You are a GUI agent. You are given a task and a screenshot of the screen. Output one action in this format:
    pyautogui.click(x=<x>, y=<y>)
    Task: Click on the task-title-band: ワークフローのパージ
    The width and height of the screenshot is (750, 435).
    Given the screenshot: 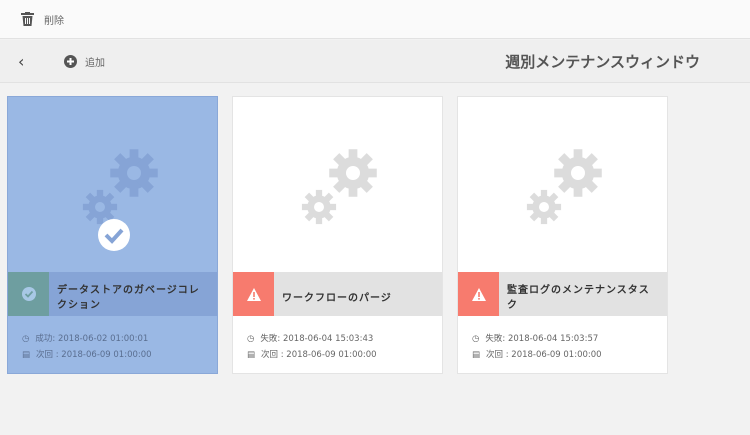 What is the action you would take?
    pyautogui.click(x=337, y=294)
    